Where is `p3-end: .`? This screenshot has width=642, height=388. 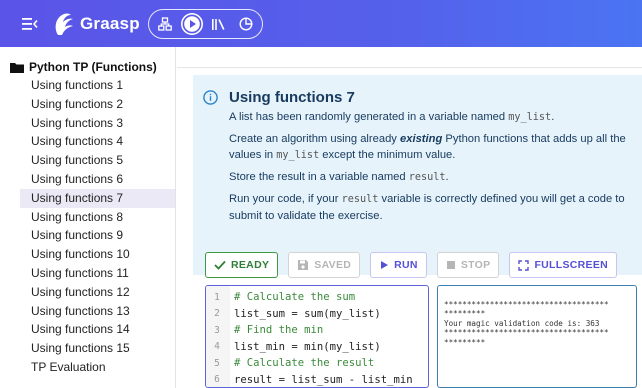 p3-end: . is located at coordinates (447, 177).